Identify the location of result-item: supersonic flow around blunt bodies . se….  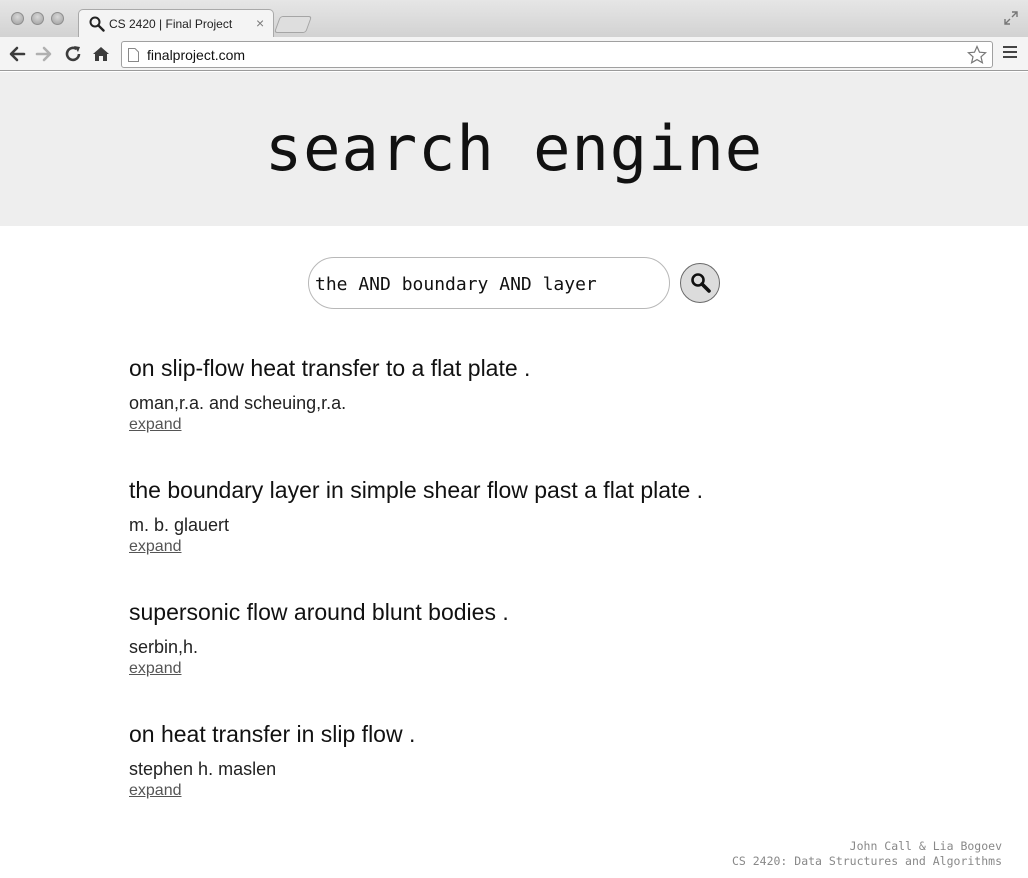
(529, 657).